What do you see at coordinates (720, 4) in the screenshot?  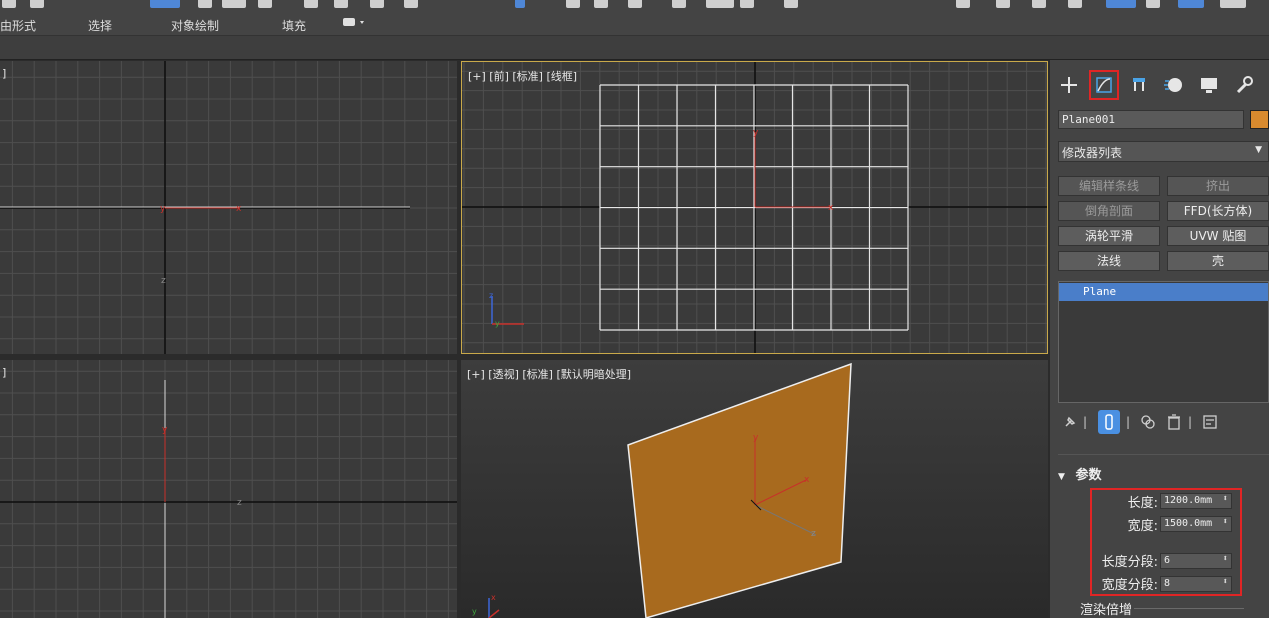 I see `percent-snap-icon` at bounding box center [720, 4].